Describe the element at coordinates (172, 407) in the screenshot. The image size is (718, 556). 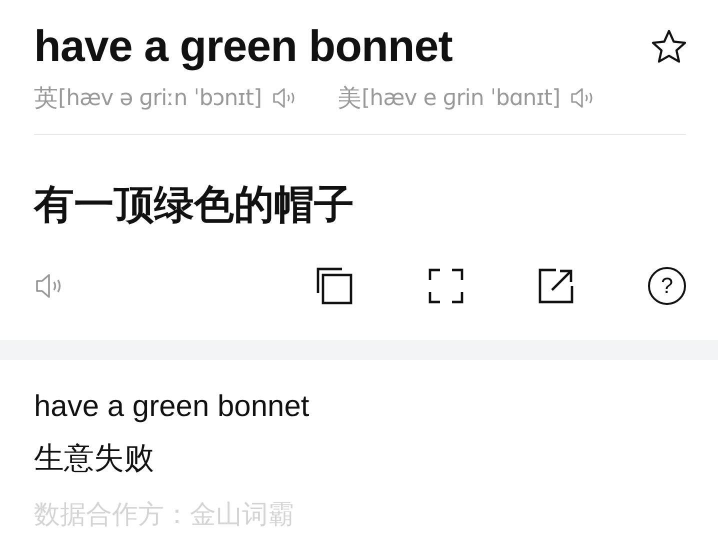
I see `phrase: have a green bonnet` at that location.